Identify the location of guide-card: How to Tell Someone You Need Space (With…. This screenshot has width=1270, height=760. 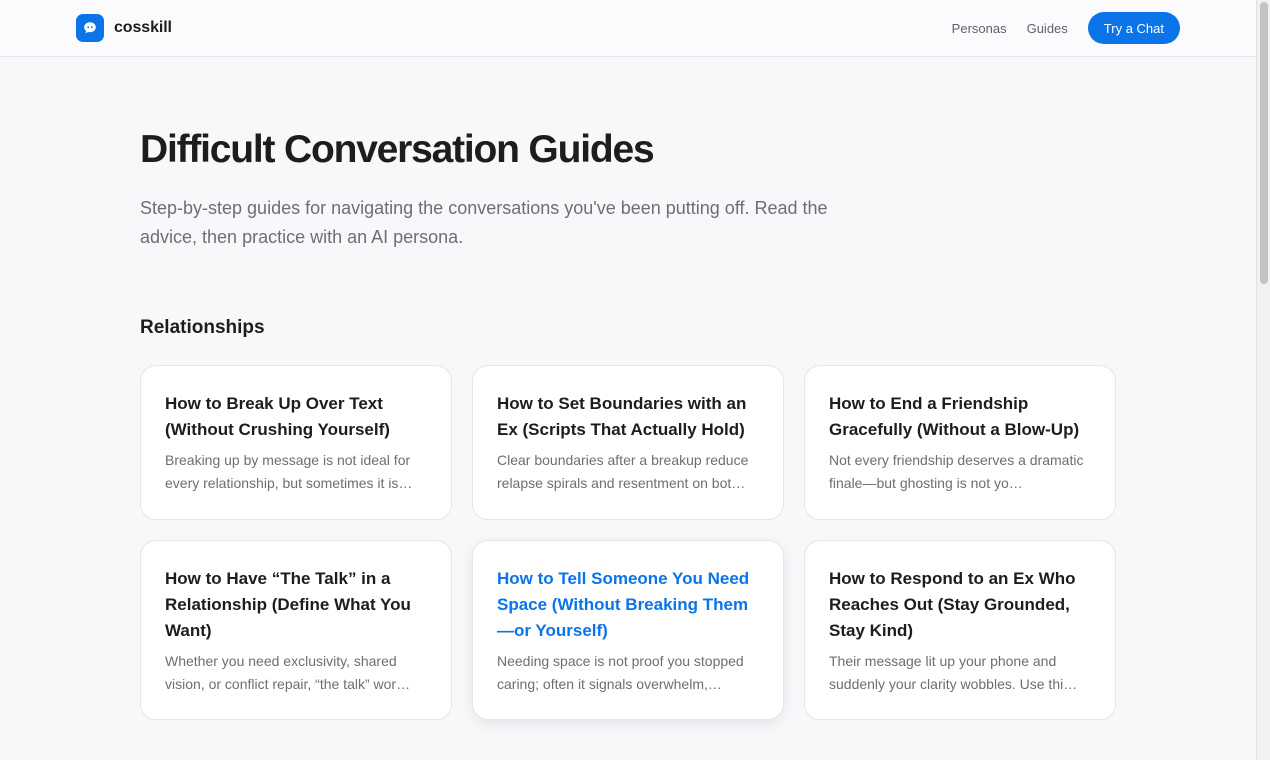
(628, 630).